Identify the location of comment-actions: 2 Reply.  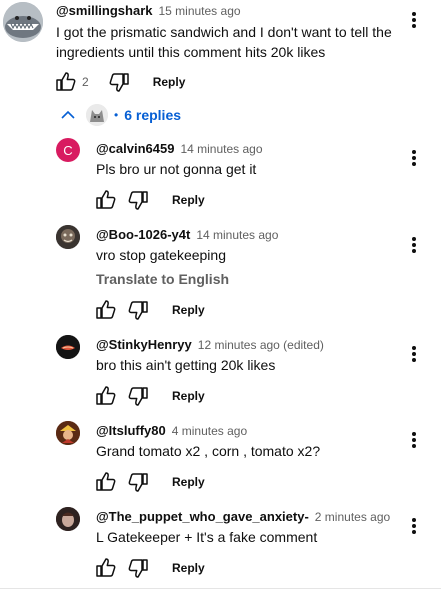
(119, 82).